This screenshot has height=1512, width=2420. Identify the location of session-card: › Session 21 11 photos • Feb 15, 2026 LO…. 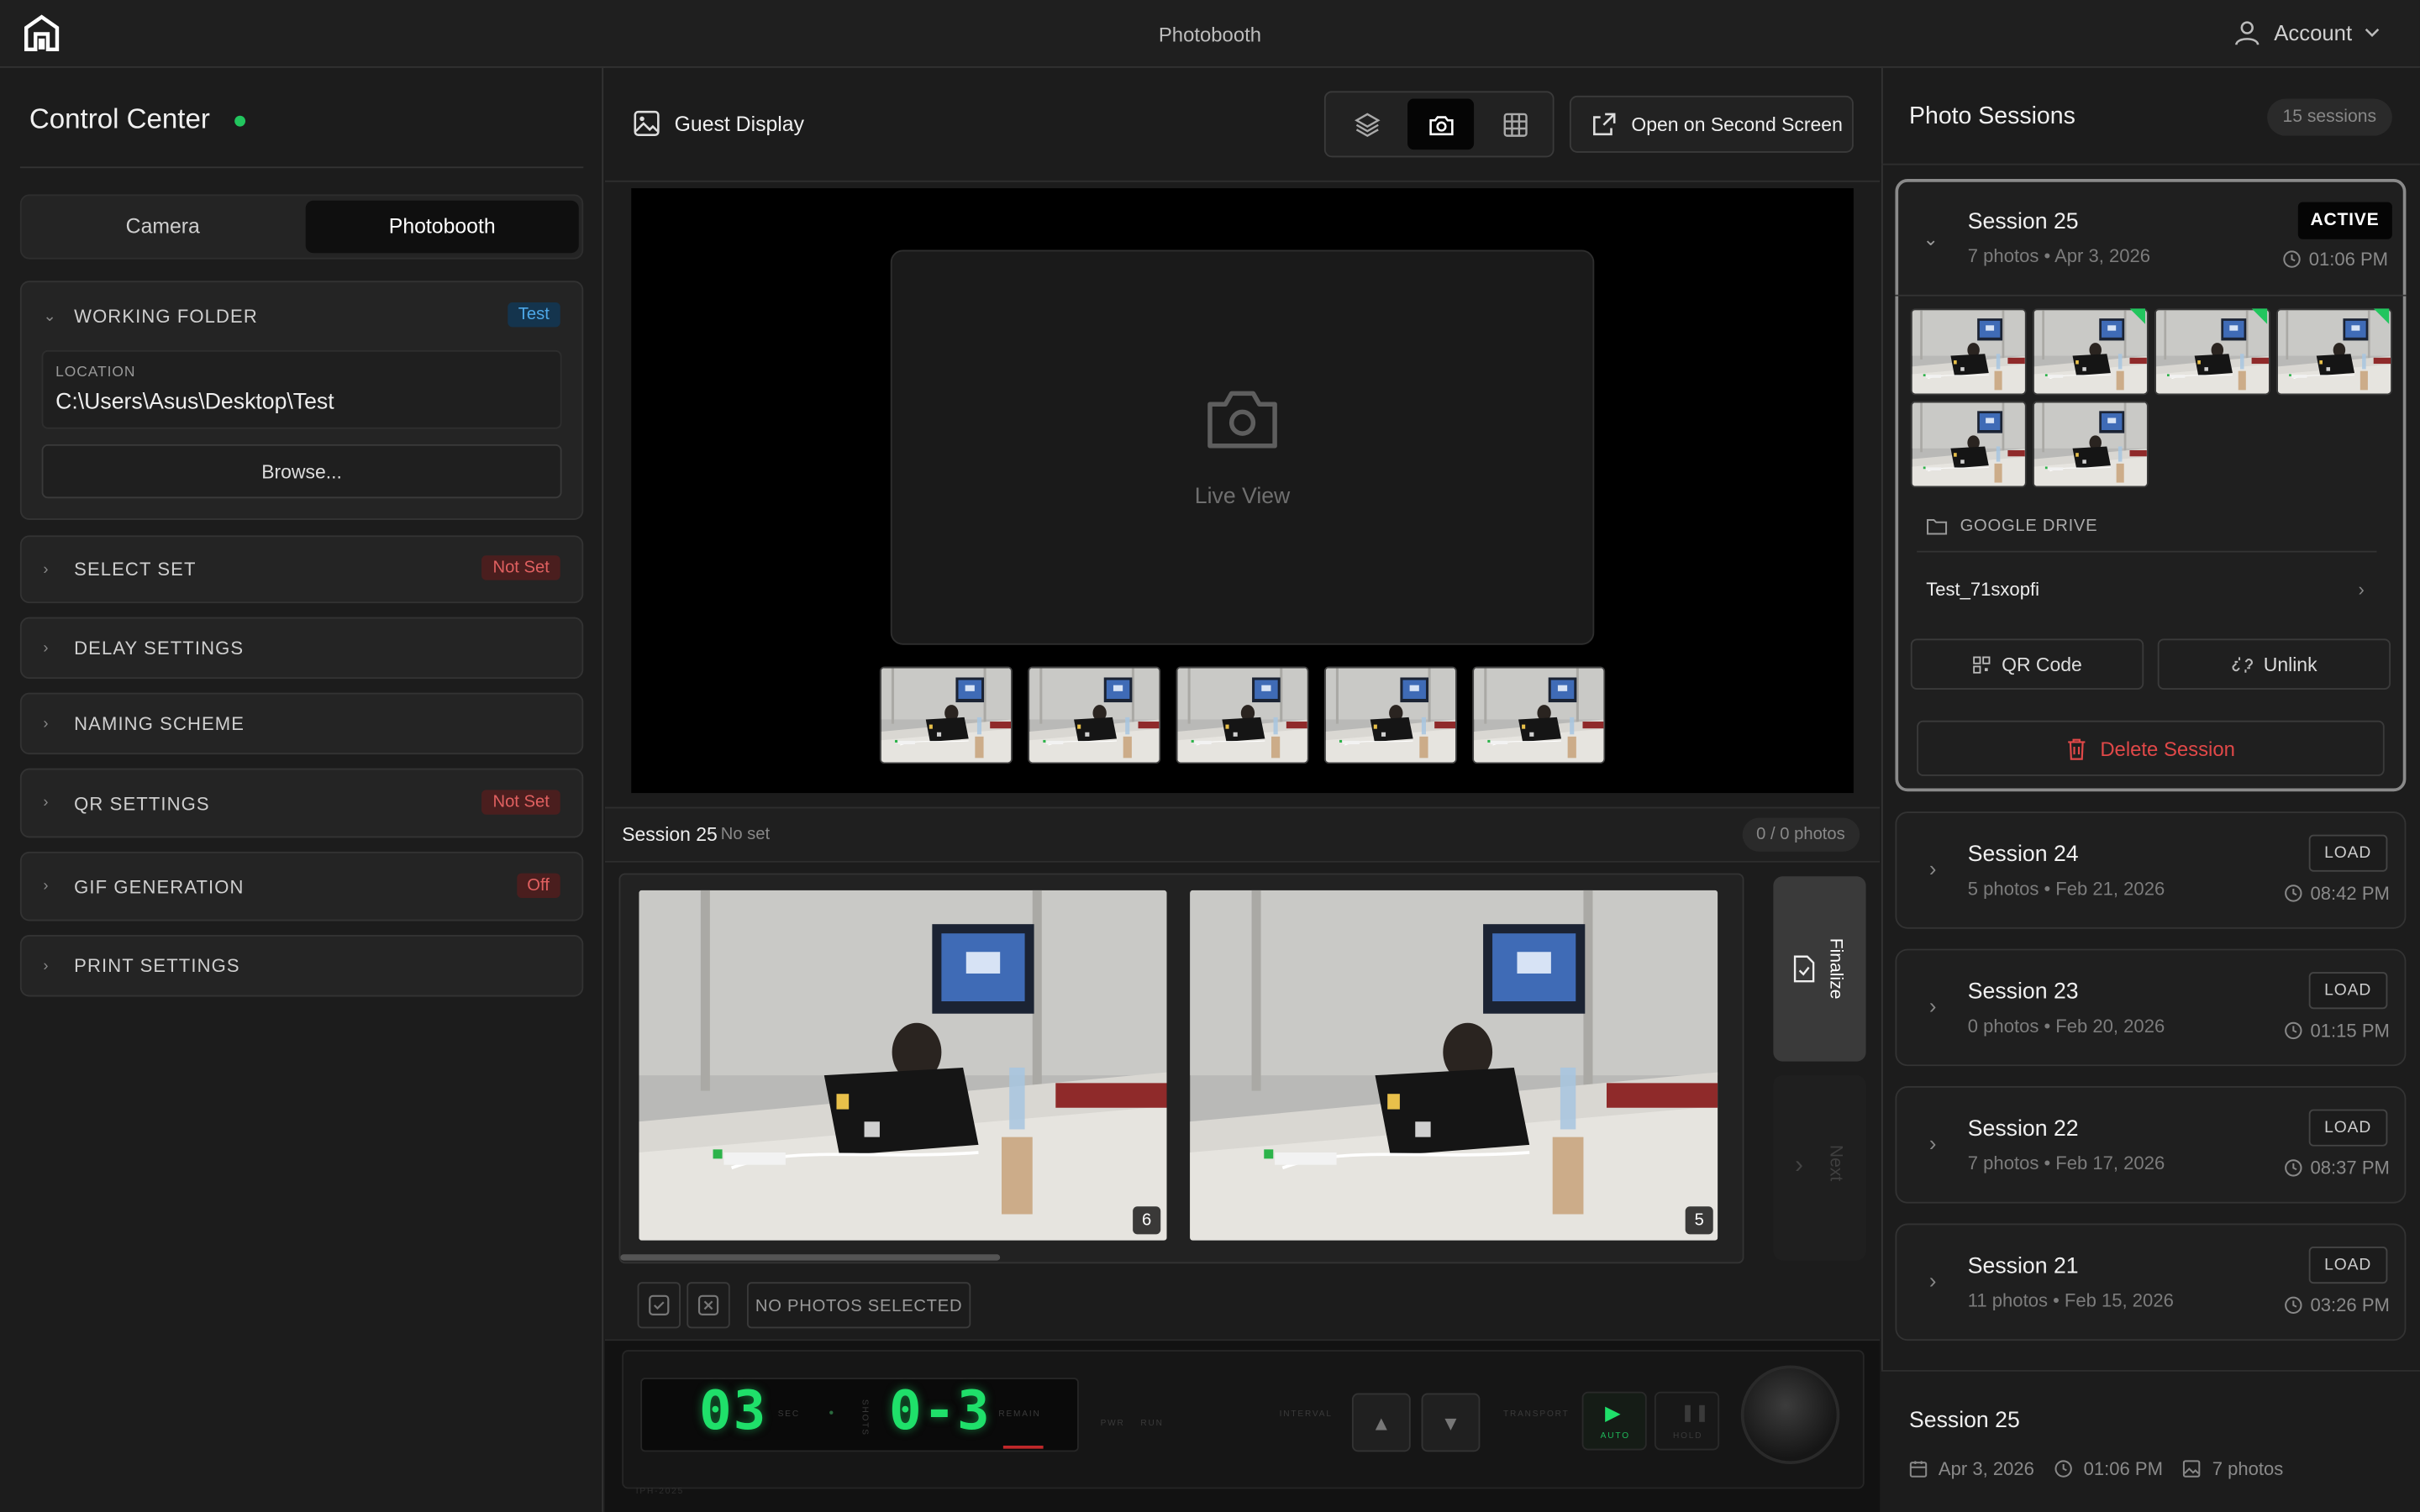
(2151, 1282).